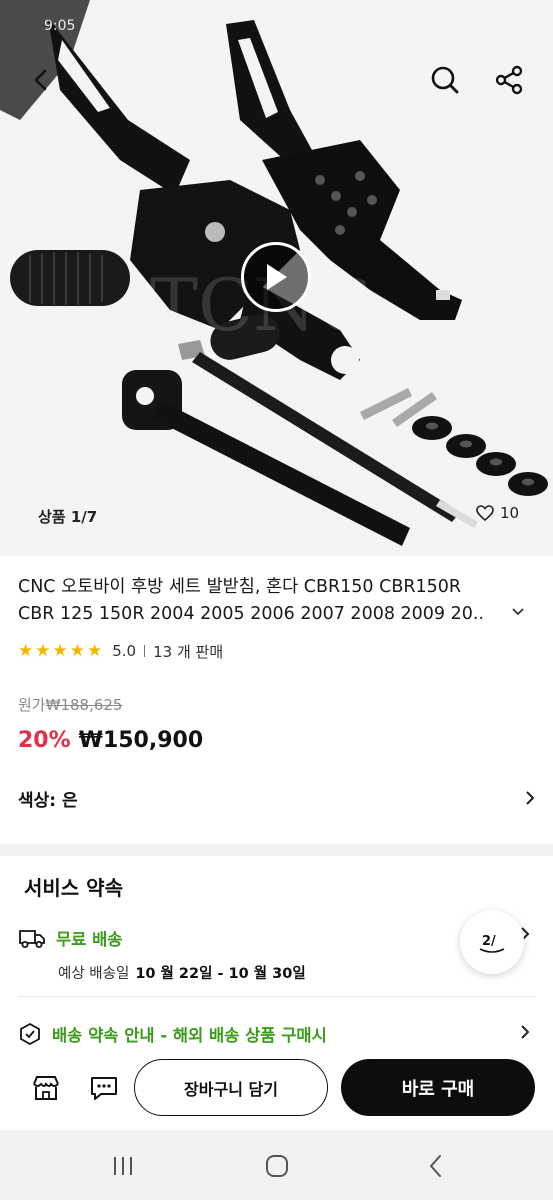  What do you see at coordinates (485, 513) in the screenshot?
I see `heart-icon` at bounding box center [485, 513].